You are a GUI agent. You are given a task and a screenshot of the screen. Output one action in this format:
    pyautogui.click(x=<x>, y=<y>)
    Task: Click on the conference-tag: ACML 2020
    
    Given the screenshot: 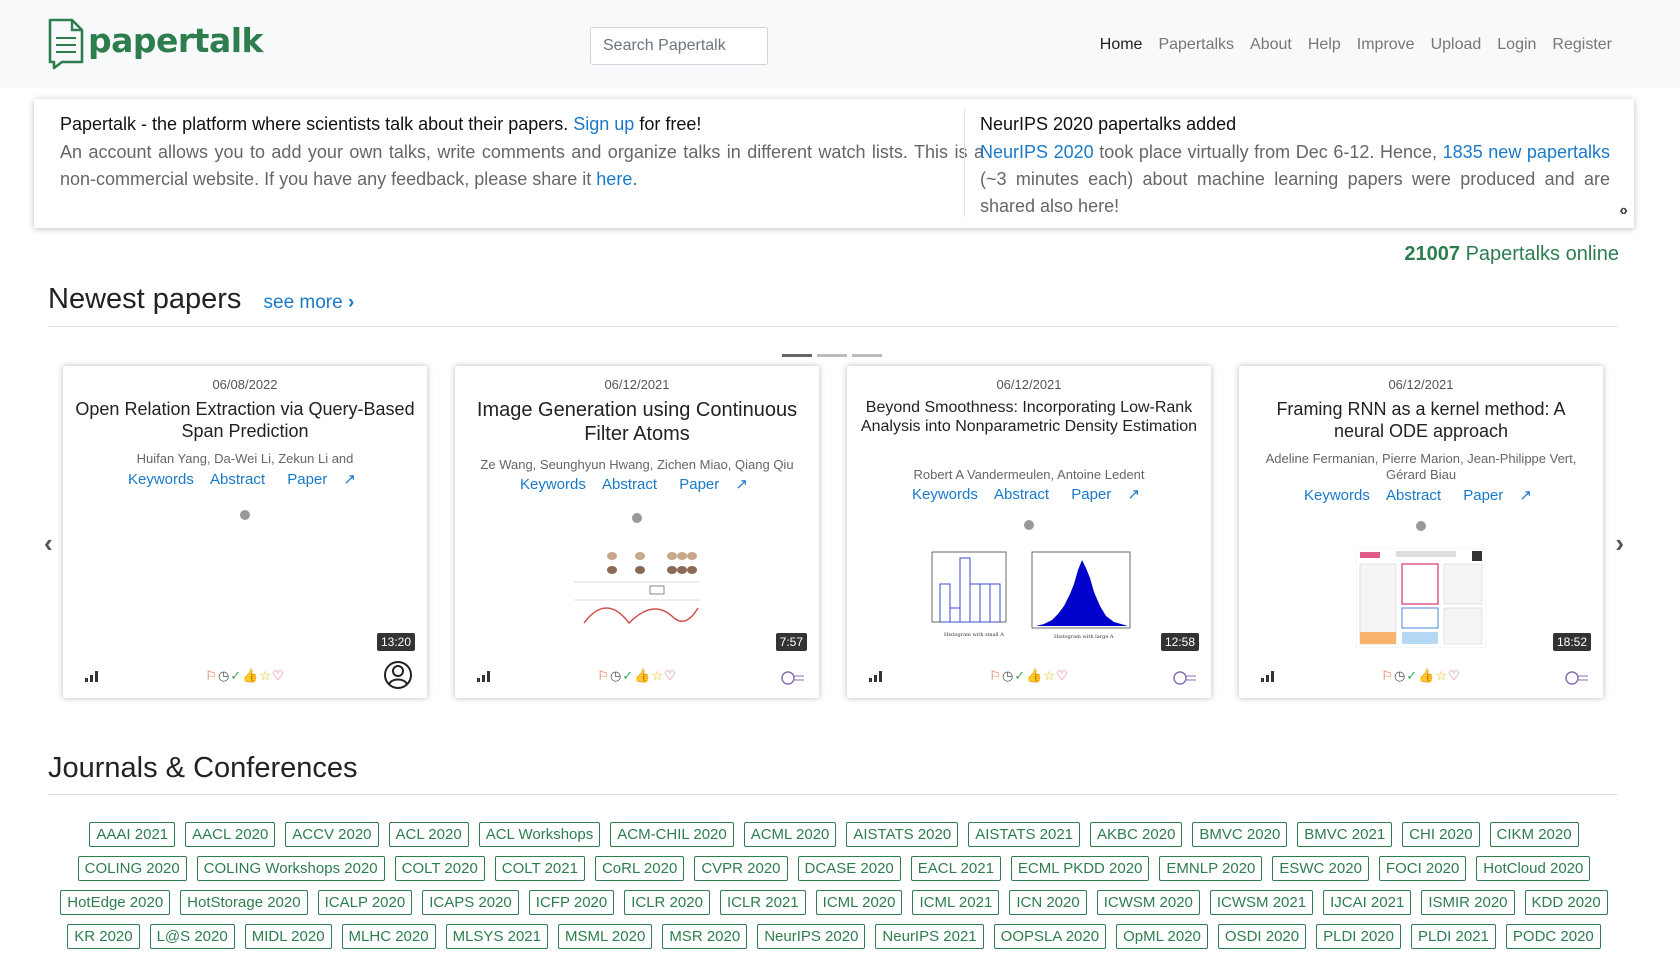 What is the action you would take?
    pyautogui.click(x=790, y=834)
    